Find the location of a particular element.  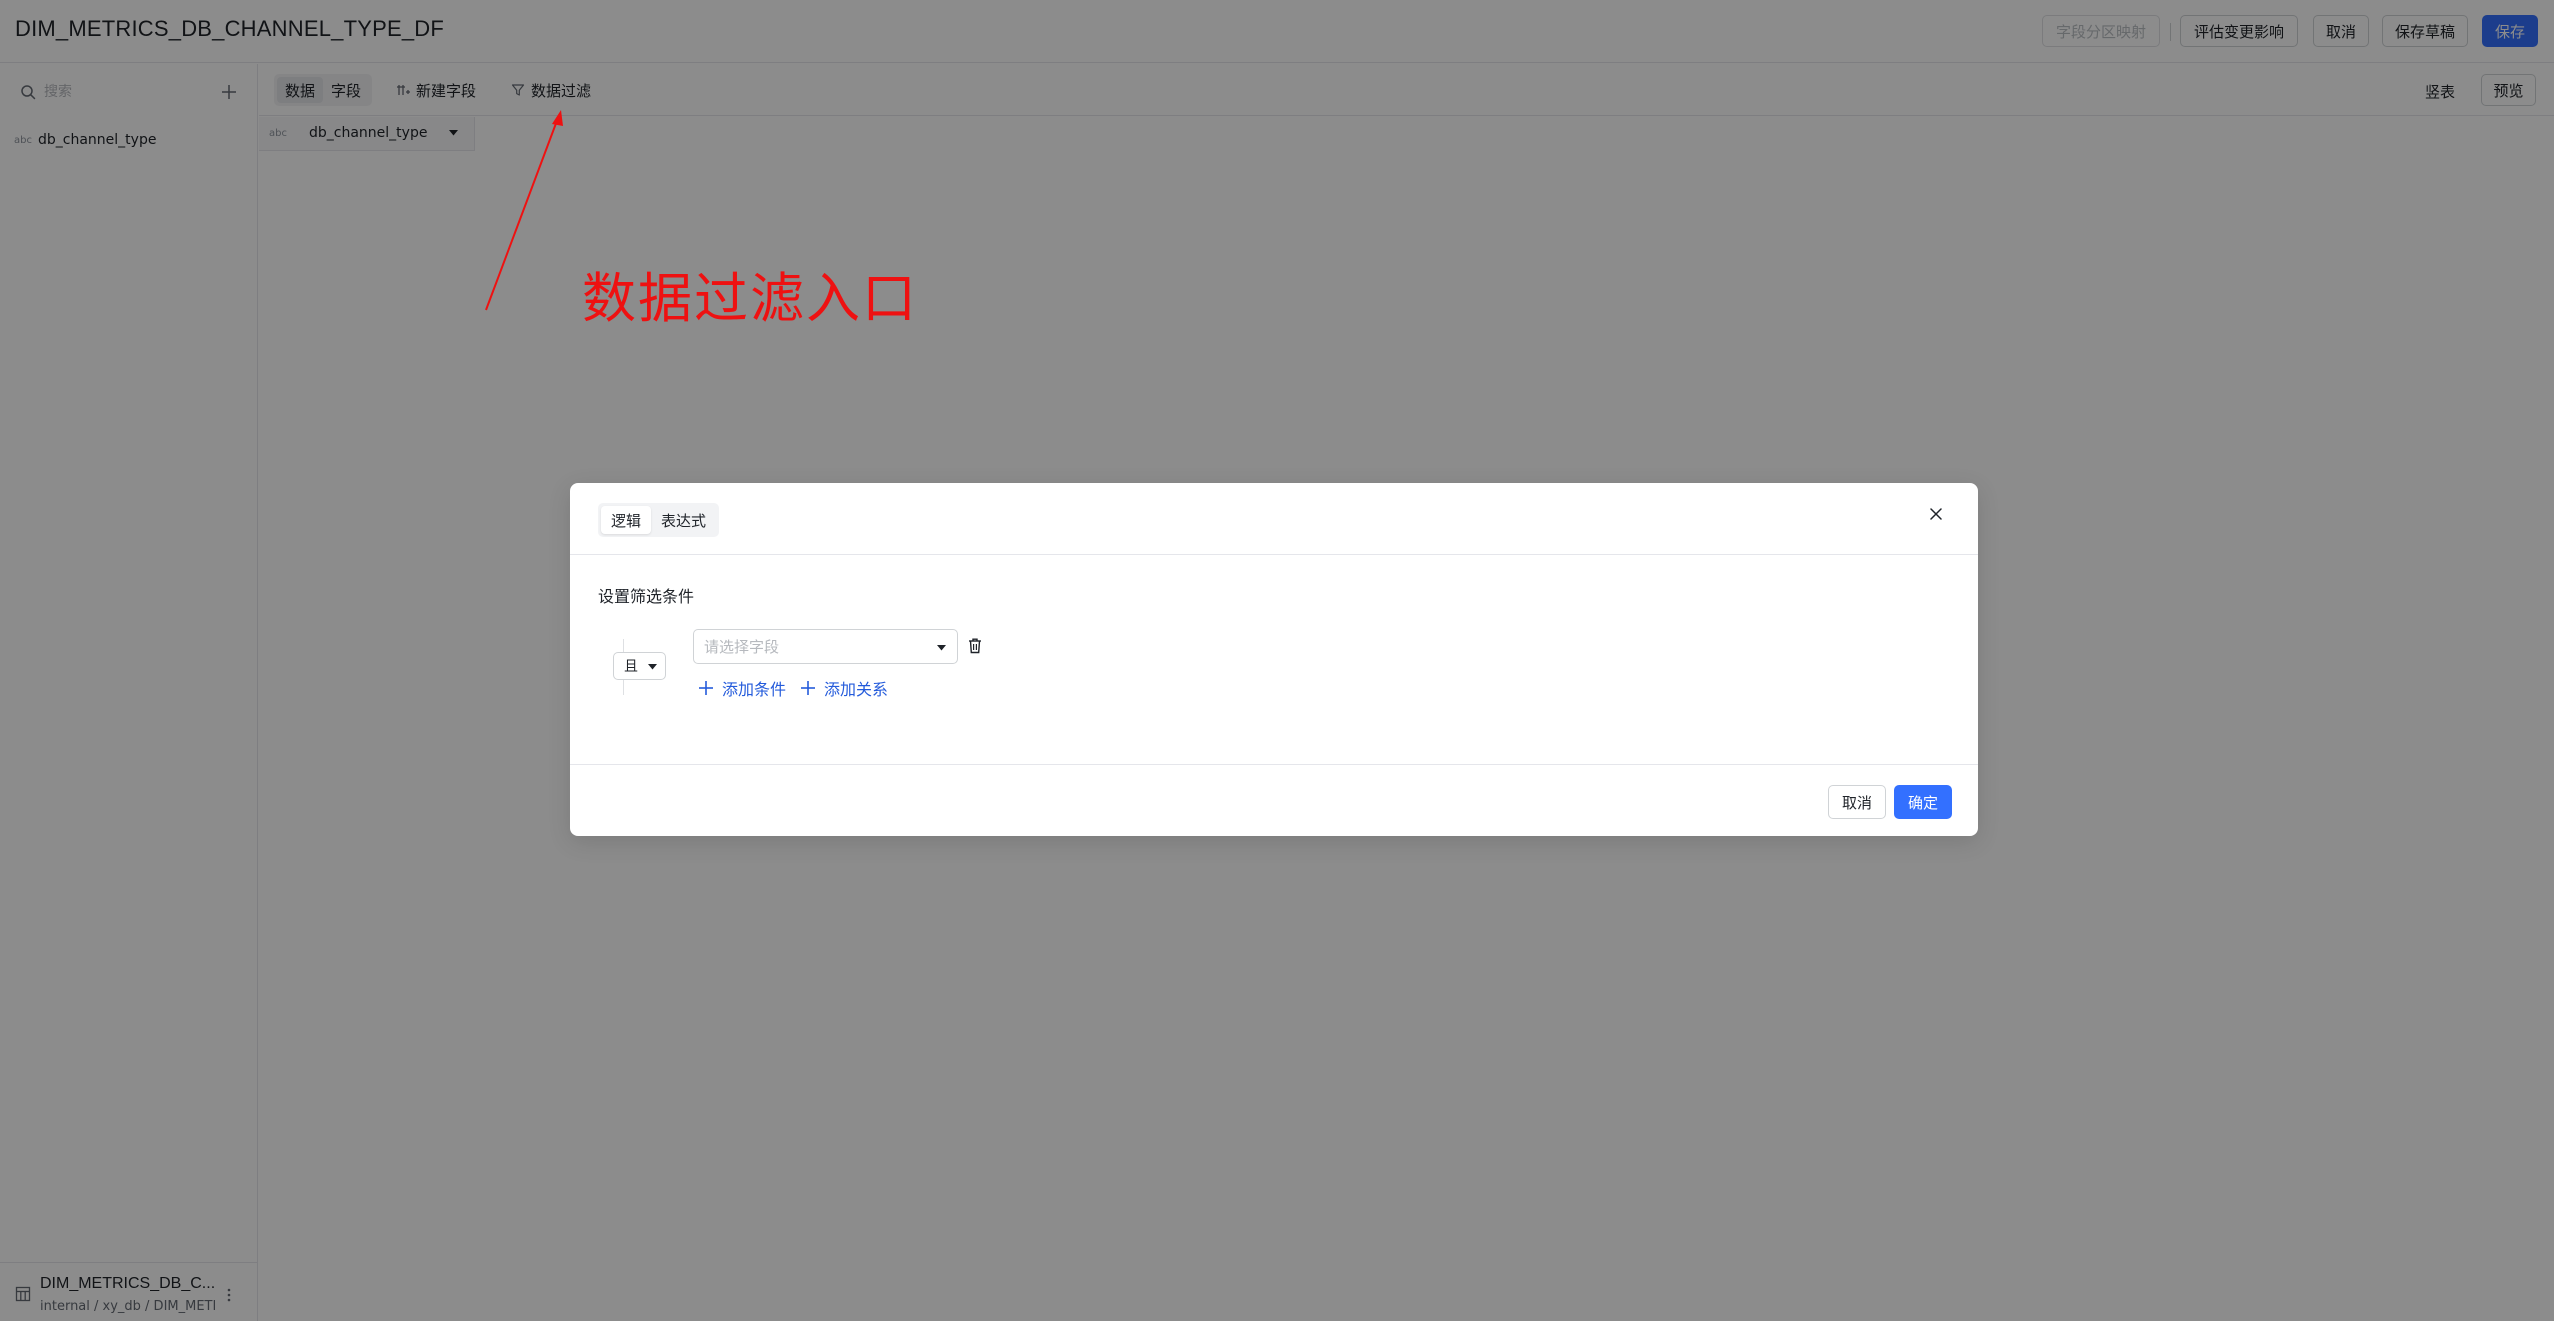

dialog-cancel-button: 取消 is located at coordinates (1857, 802).